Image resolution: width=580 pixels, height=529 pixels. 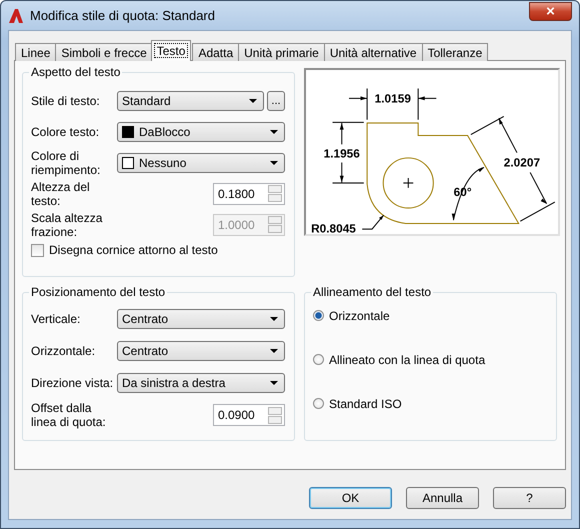 I want to click on dropdown: DaBlocco, so click(x=201, y=132).